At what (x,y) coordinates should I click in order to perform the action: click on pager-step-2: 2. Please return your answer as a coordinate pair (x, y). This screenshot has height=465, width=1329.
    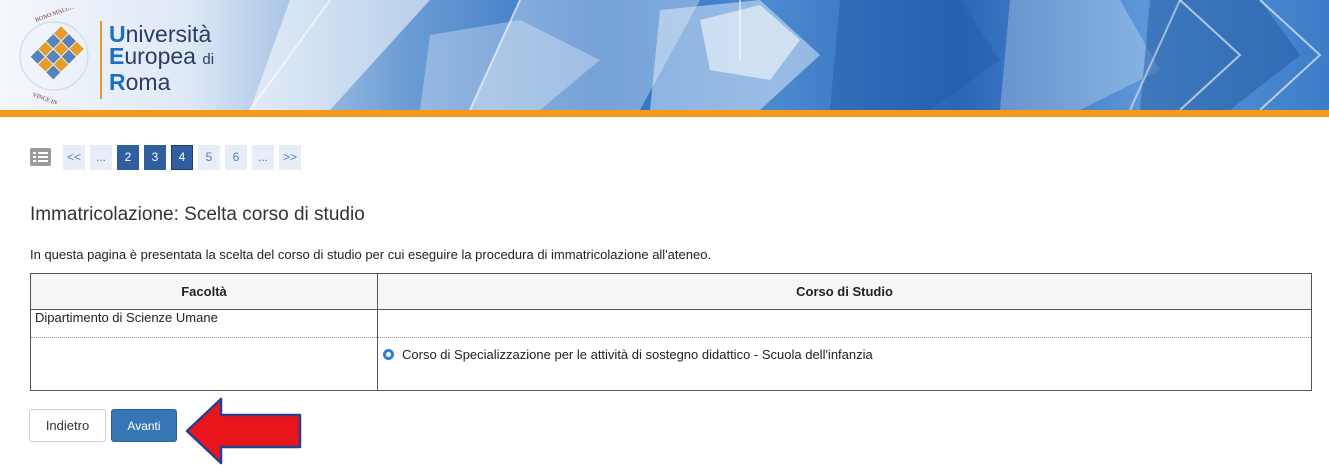
    Looking at the image, I should click on (128, 157).